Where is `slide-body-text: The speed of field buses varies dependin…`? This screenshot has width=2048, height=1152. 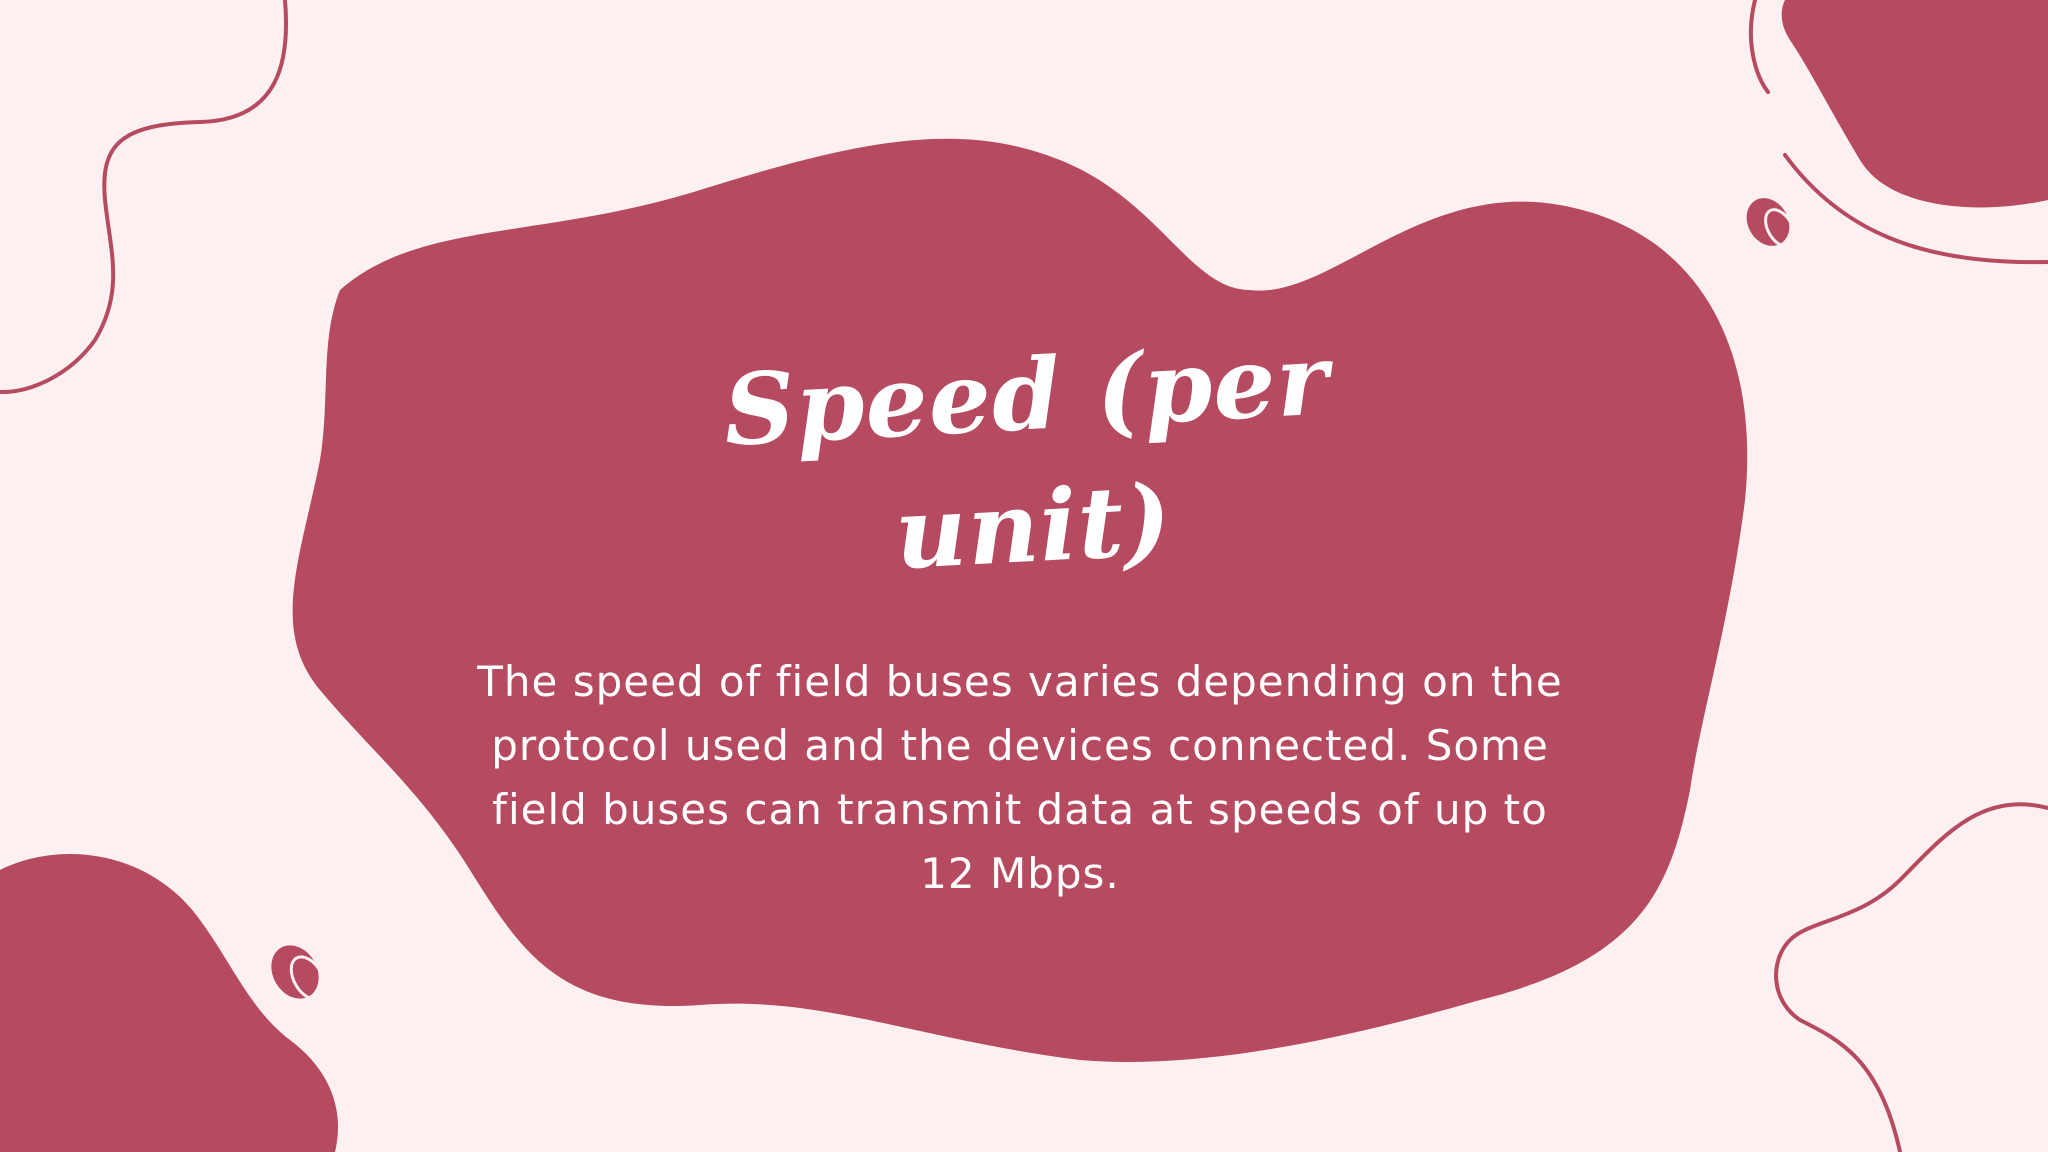
slide-body-text: The speed of field buses varies dependin… is located at coordinates (1020, 777).